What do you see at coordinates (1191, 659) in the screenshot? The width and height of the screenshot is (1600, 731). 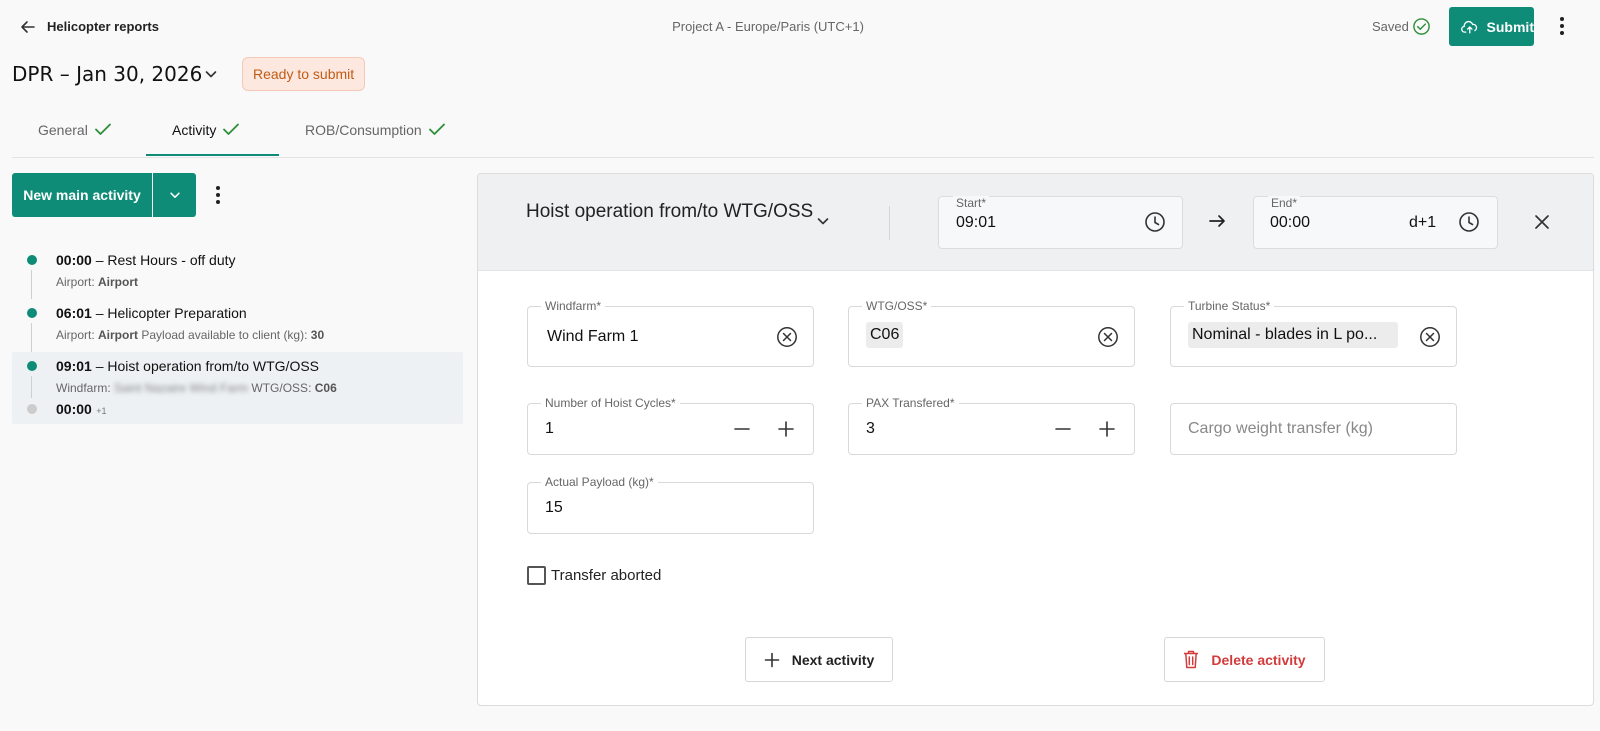 I see `trash-icon` at bounding box center [1191, 659].